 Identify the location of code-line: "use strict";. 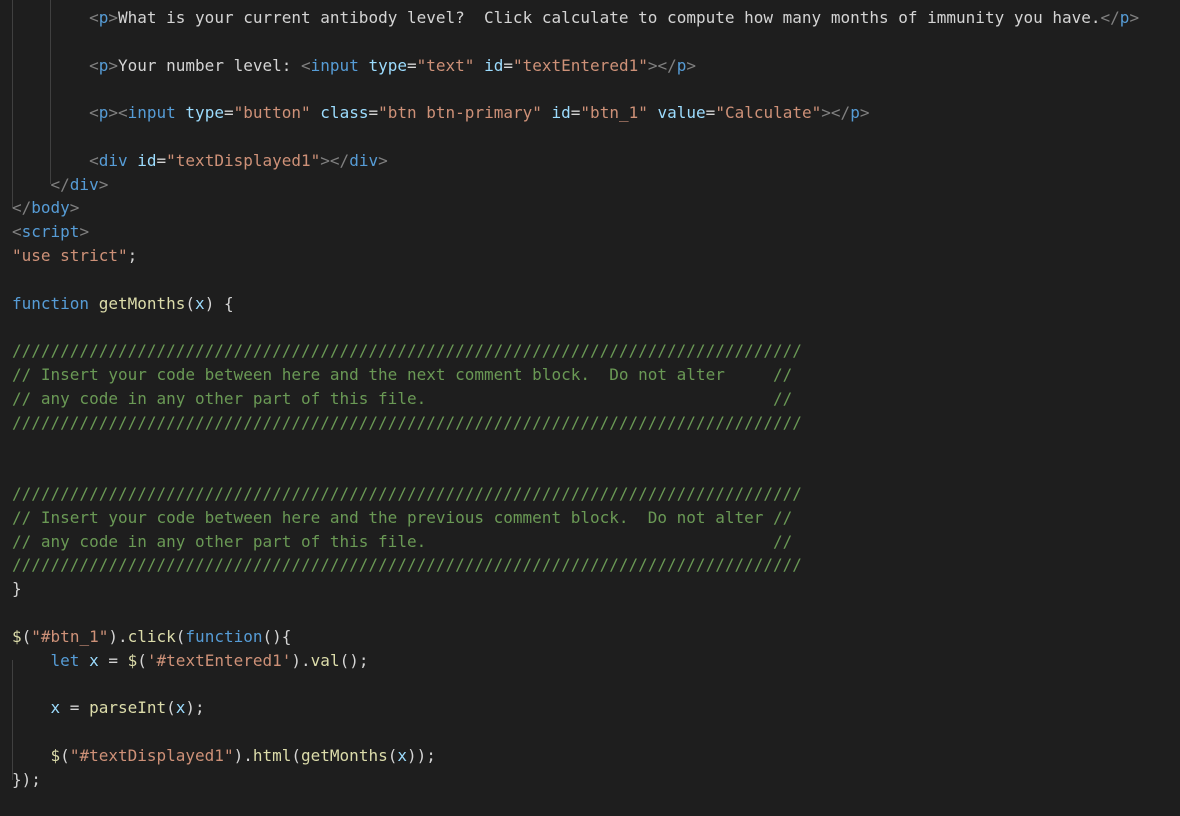
(74, 256).